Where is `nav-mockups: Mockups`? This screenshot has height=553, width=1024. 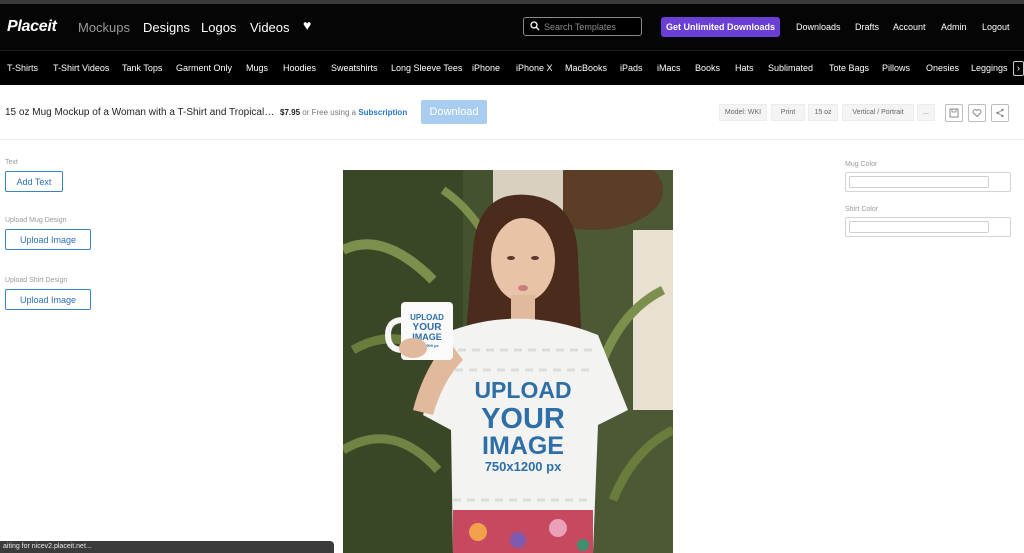
nav-mockups: Mockups is located at coordinates (104, 27).